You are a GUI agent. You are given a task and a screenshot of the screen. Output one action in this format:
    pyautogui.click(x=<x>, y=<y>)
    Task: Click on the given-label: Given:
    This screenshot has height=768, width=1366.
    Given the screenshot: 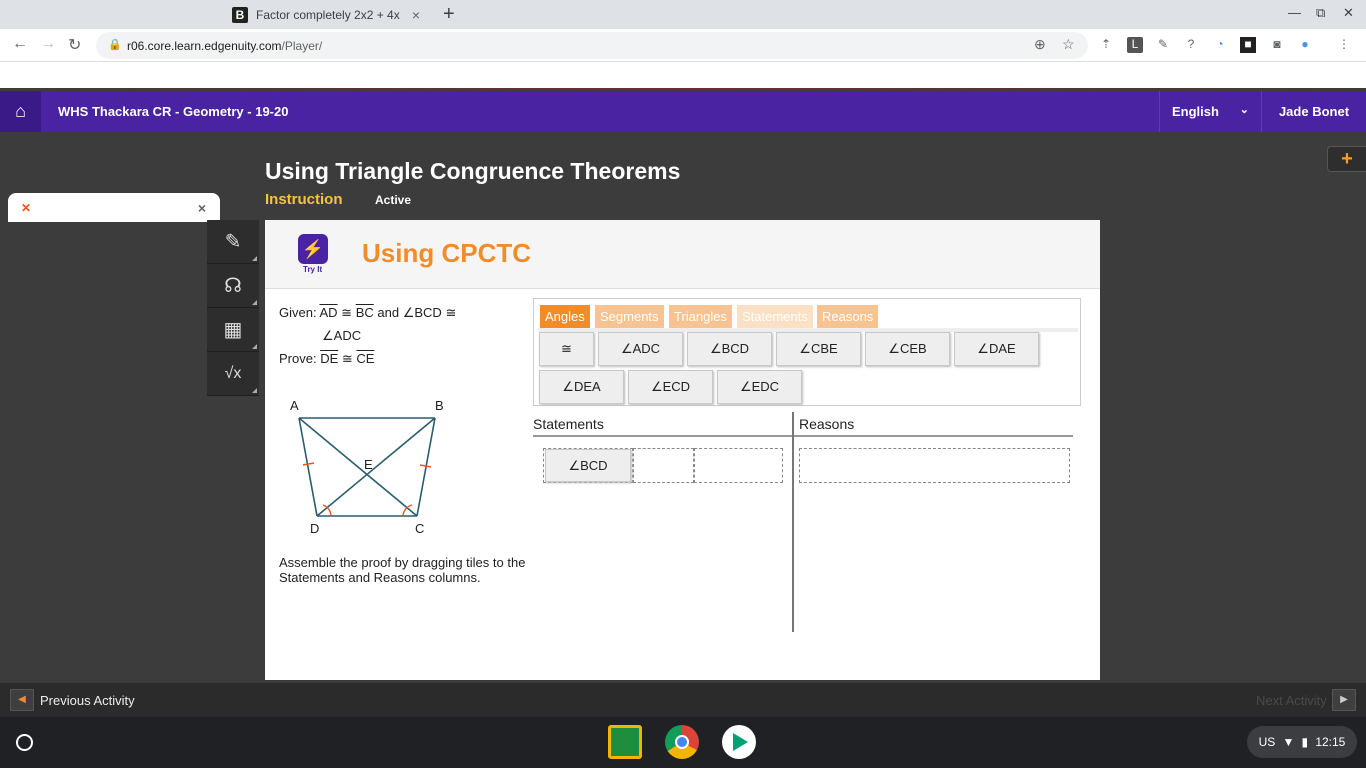 What is the action you would take?
    pyautogui.click(x=298, y=312)
    